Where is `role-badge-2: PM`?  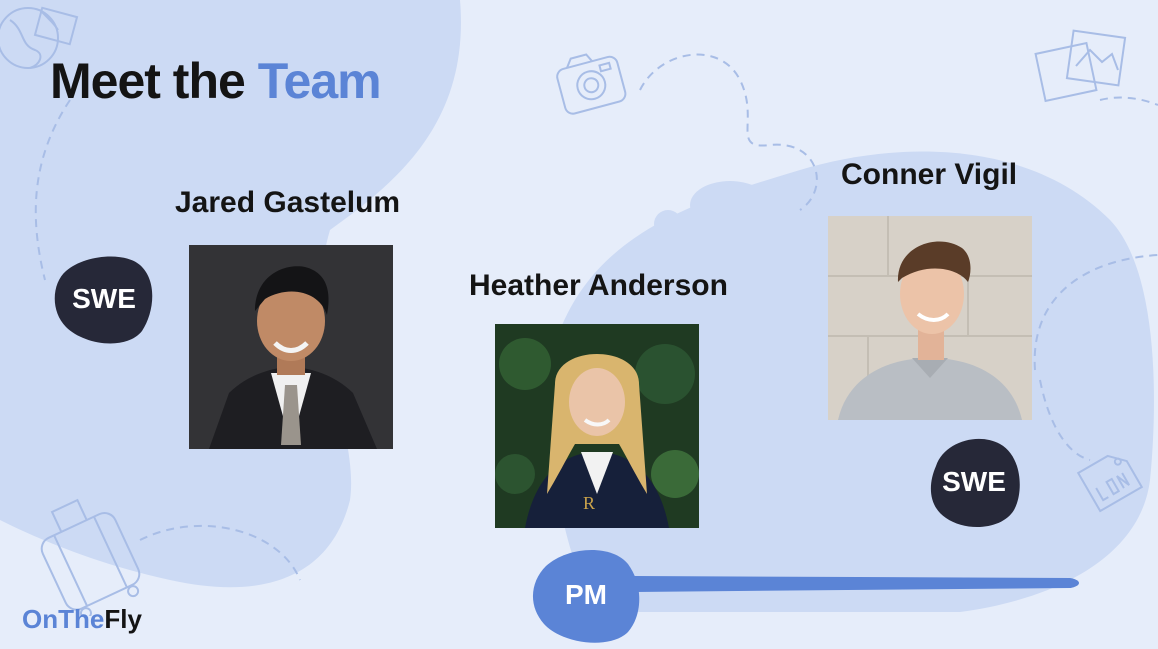 role-badge-2: PM is located at coordinates (586, 595).